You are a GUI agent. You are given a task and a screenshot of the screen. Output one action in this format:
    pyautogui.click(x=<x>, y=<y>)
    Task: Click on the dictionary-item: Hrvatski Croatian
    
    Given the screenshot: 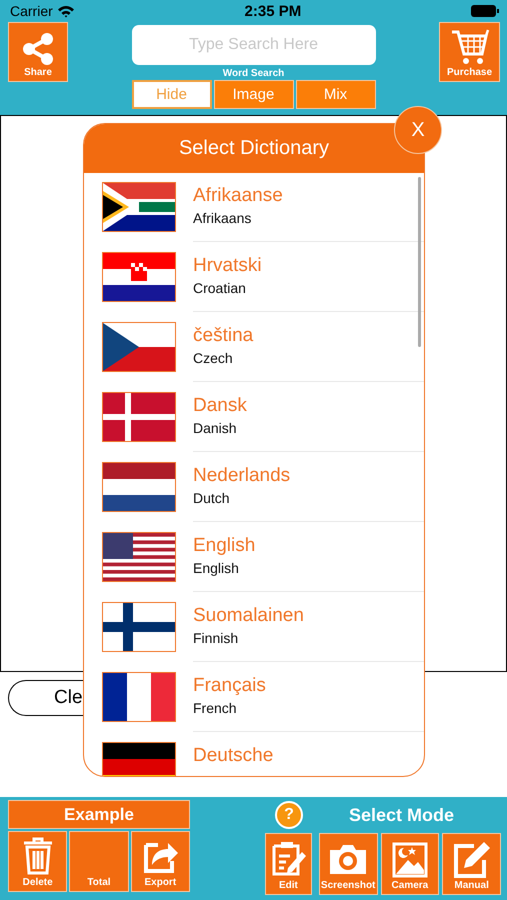 What is the action you would take?
    pyautogui.click(x=254, y=278)
    